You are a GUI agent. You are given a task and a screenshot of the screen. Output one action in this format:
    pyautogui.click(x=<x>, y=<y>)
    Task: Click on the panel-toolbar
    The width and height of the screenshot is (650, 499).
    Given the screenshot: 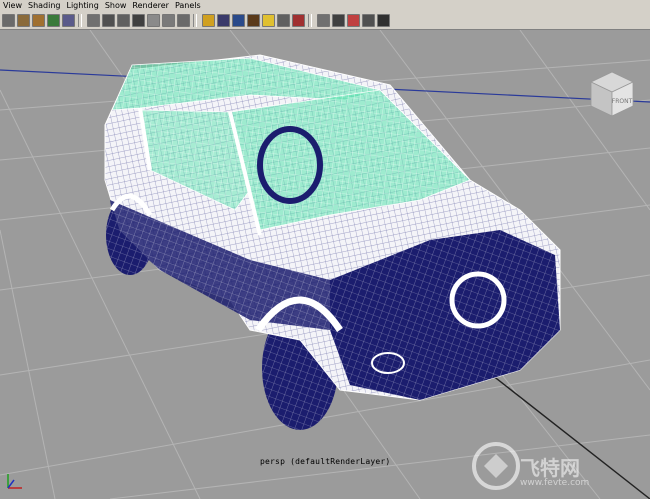 What is the action you would take?
    pyautogui.click(x=325, y=21)
    